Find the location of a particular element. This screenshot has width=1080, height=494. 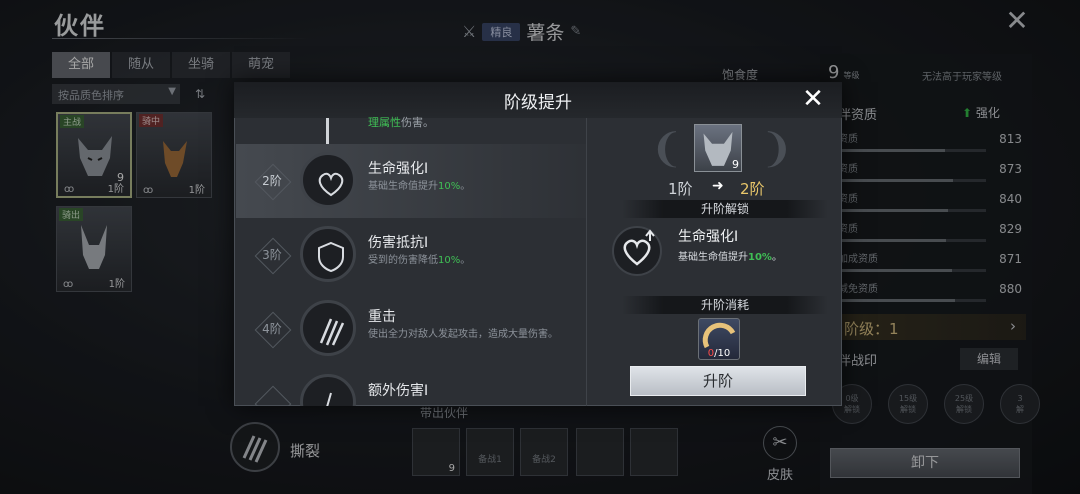

tier-desc-text: 受到的伤害降低 is located at coordinates (403, 260).